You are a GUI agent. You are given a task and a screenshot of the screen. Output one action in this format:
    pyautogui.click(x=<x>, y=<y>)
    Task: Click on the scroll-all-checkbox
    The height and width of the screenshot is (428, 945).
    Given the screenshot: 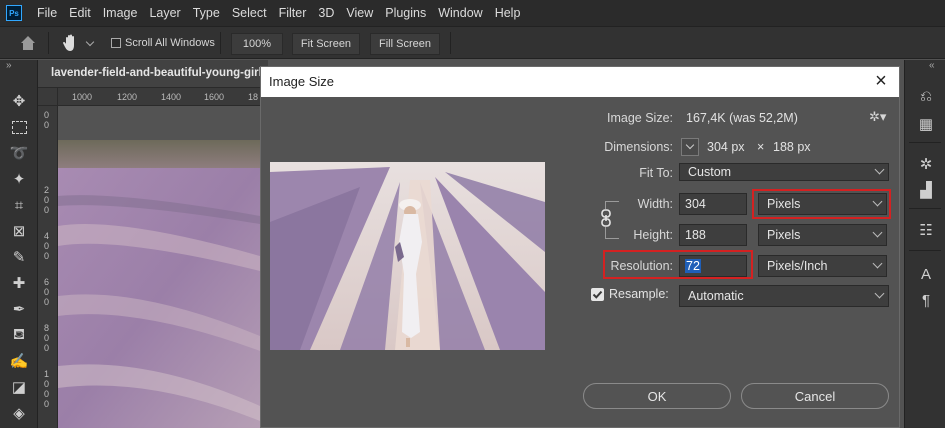 What is the action you would take?
    pyautogui.click(x=116, y=43)
    